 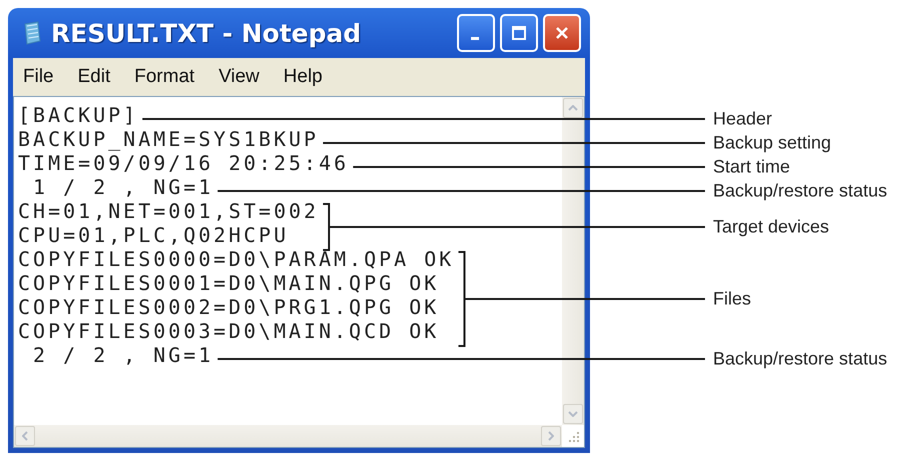 I want to click on close-button, so click(x=562, y=33).